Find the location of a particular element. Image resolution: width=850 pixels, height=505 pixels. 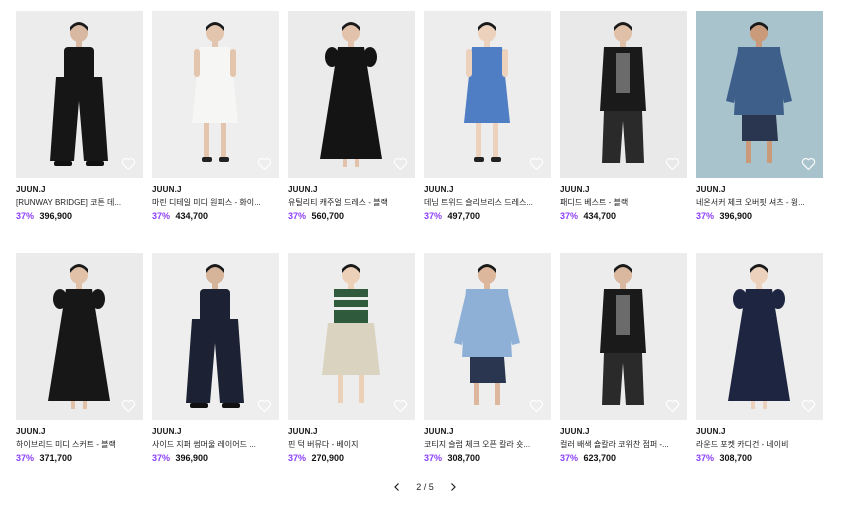

sale-price: 270,900 is located at coordinates (328, 458).